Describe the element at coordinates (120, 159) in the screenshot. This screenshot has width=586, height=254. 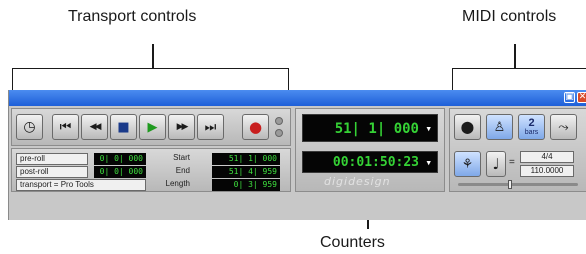
I see `preroll-value: 0| 0| 000` at that location.